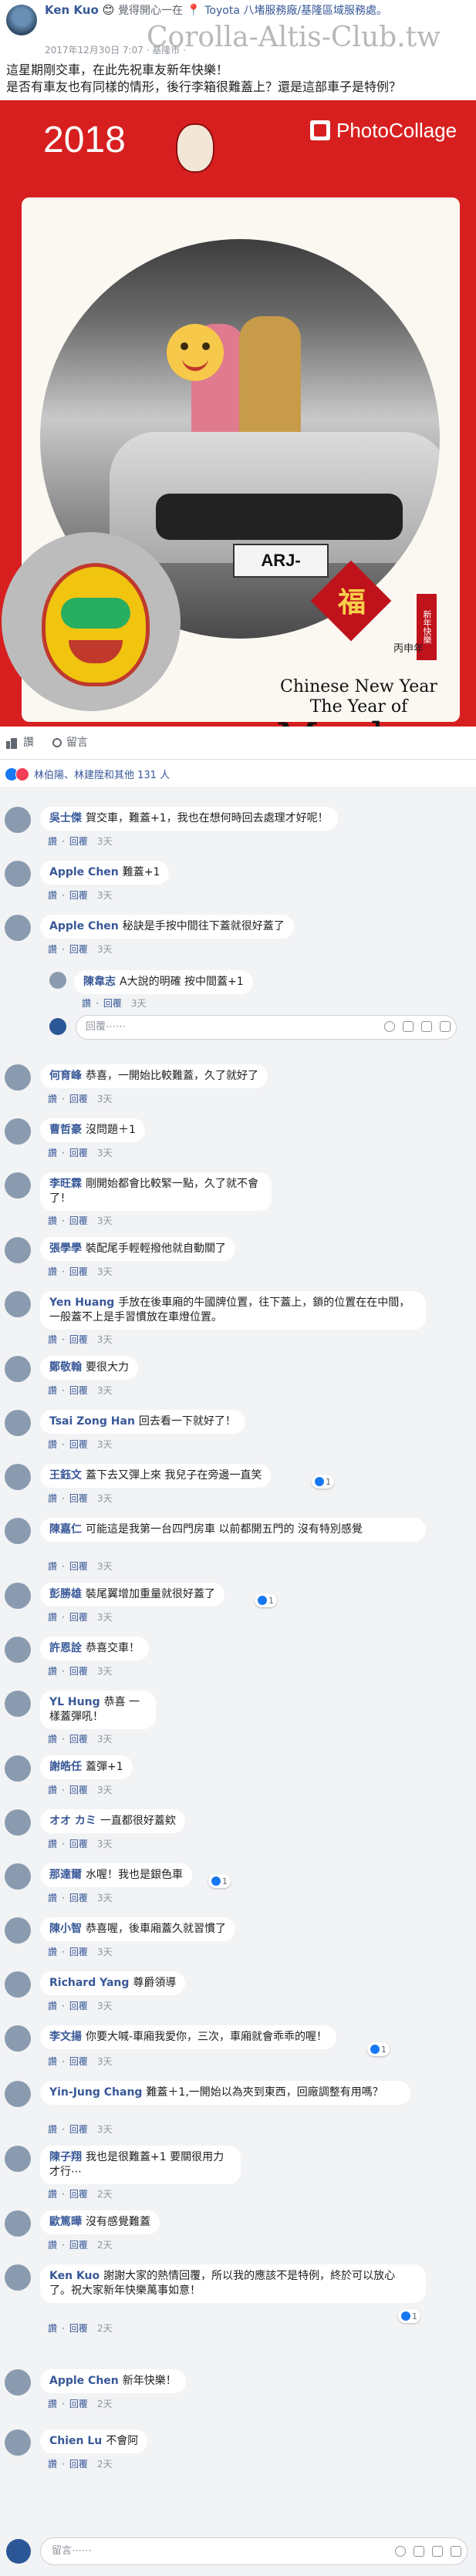  I want to click on commenter-name: 陳嘉仁, so click(65, 1529).